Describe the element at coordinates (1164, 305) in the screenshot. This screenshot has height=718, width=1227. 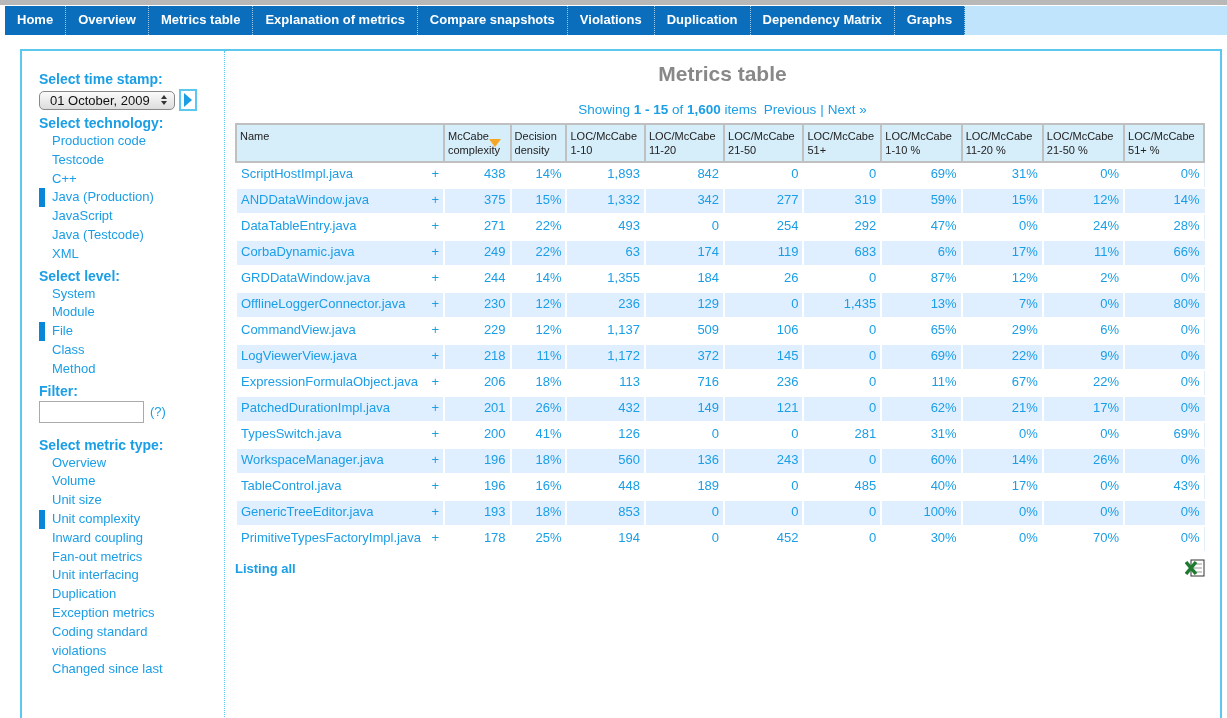
I see `table-cell: 80%` at that location.